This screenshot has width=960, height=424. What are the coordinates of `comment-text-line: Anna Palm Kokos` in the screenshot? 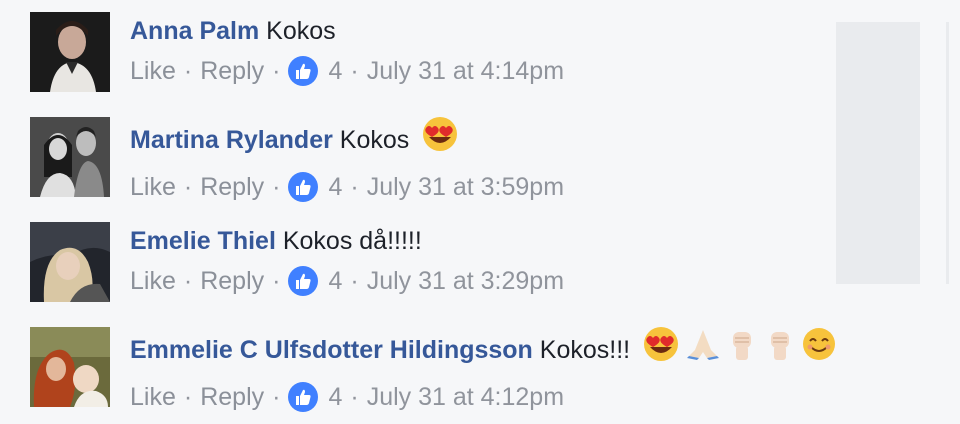 It's located at (545, 31).